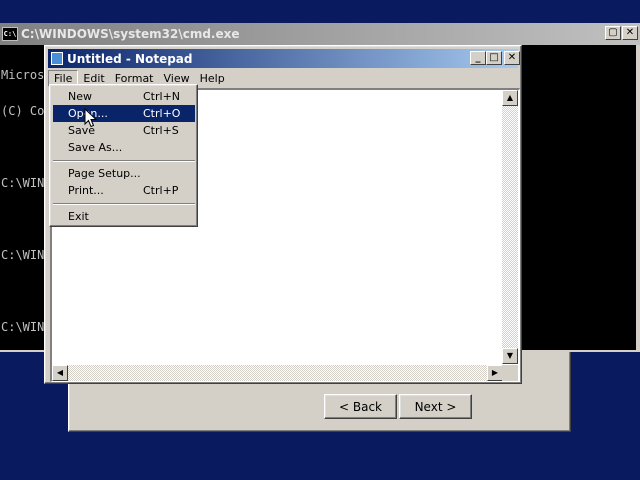 The height and width of the screenshot is (480, 640). What do you see at coordinates (91, 118) in the screenshot?
I see `mouse-pointer-icon` at bounding box center [91, 118].